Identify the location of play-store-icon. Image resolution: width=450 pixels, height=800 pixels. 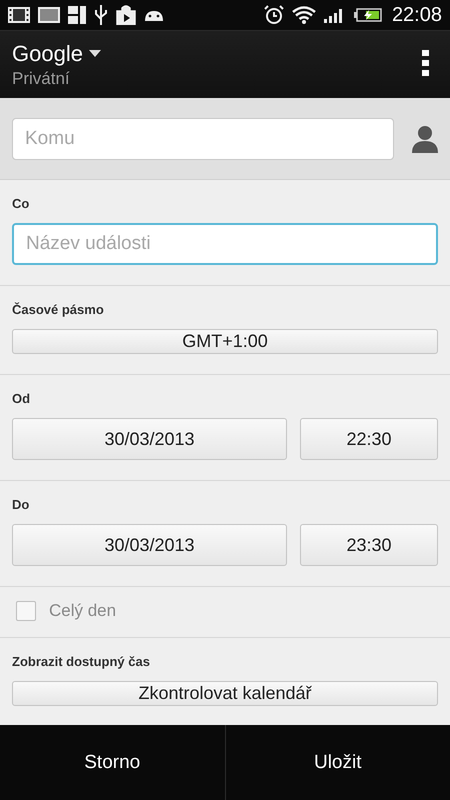
(126, 15).